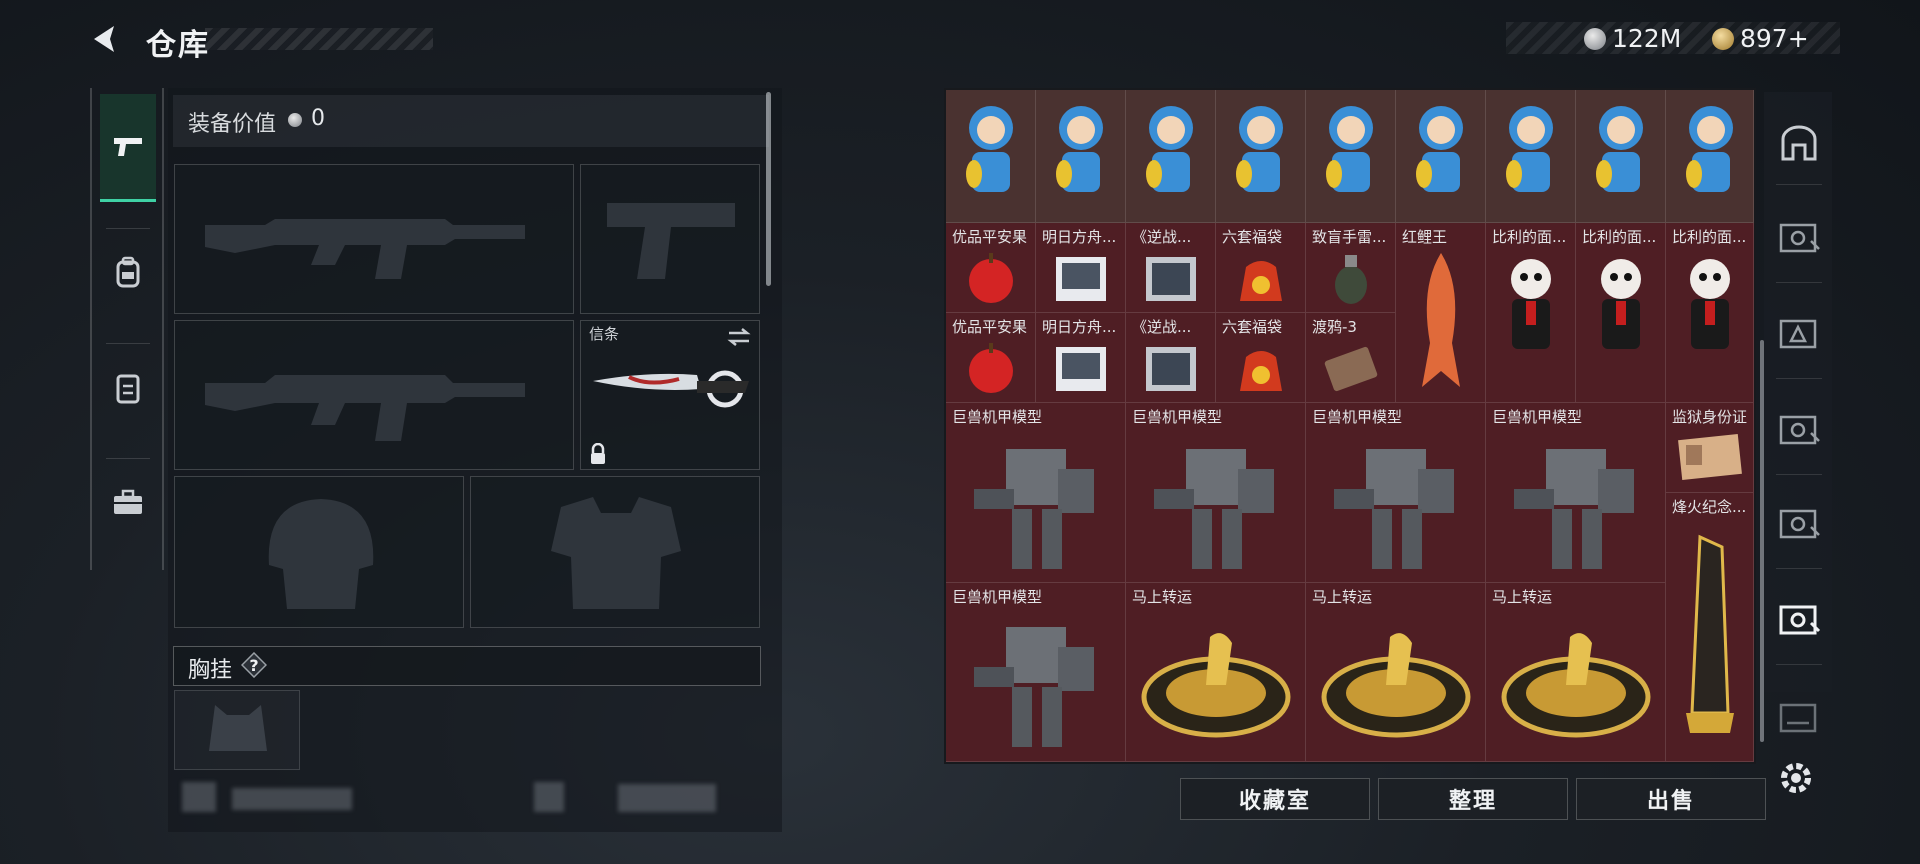  I want to click on melee-slot: 信条, so click(670, 395).